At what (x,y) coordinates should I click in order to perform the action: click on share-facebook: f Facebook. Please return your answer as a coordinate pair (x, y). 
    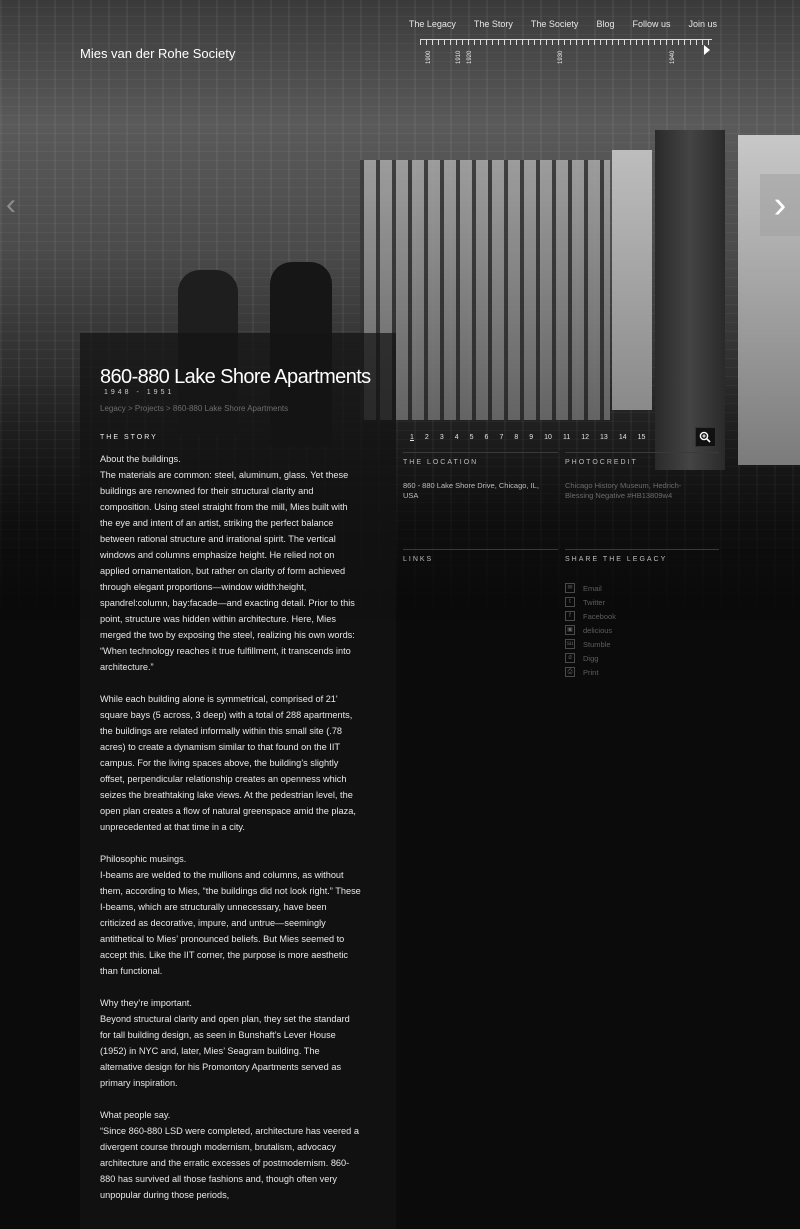
    Looking at the image, I should click on (590, 616).